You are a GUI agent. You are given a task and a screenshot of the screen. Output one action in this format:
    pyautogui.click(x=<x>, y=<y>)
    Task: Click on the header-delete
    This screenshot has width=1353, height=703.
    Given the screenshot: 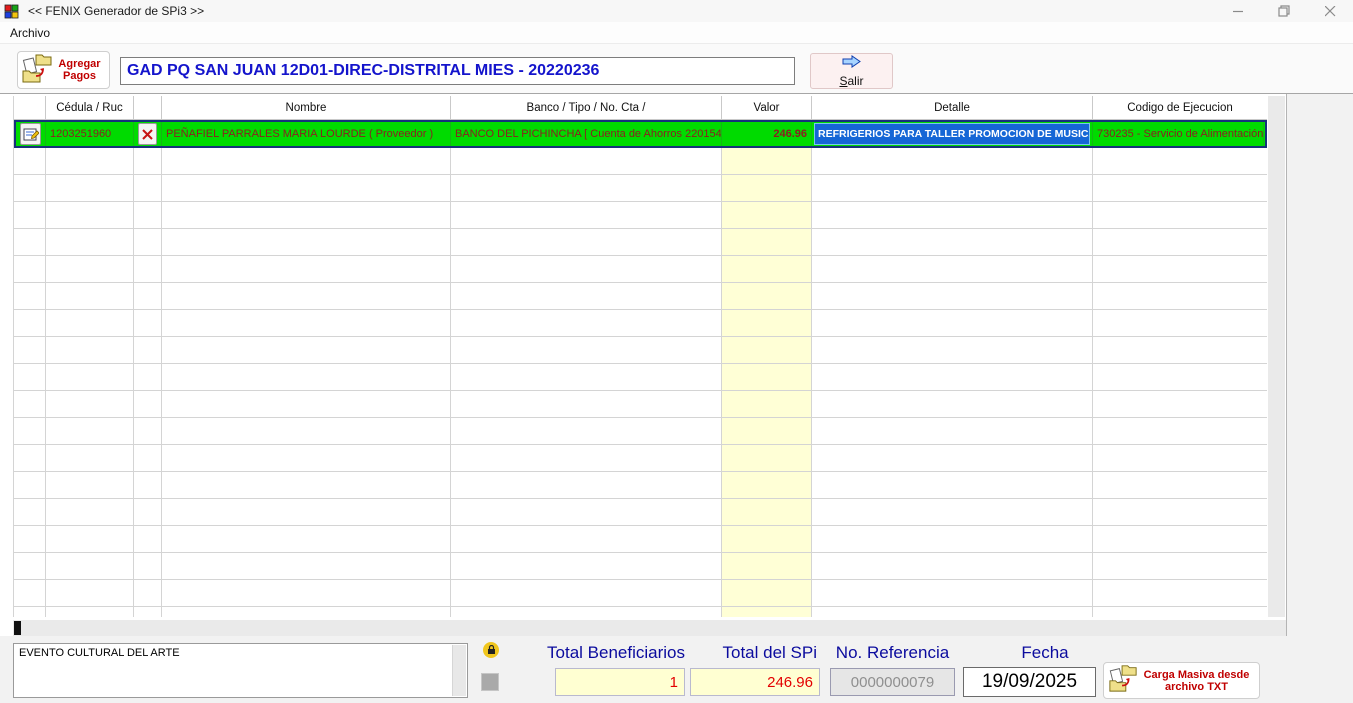 What is the action you would take?
    pyautogui.click(x=148, y=108)
    